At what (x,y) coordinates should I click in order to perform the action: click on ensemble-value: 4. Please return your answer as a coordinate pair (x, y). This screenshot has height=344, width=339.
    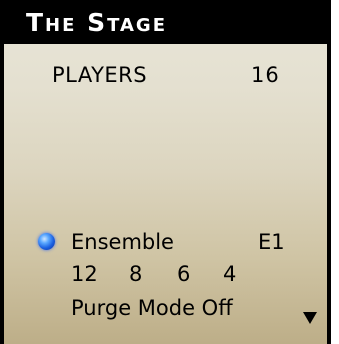
    Looking at the image, I should click on (230, 274).